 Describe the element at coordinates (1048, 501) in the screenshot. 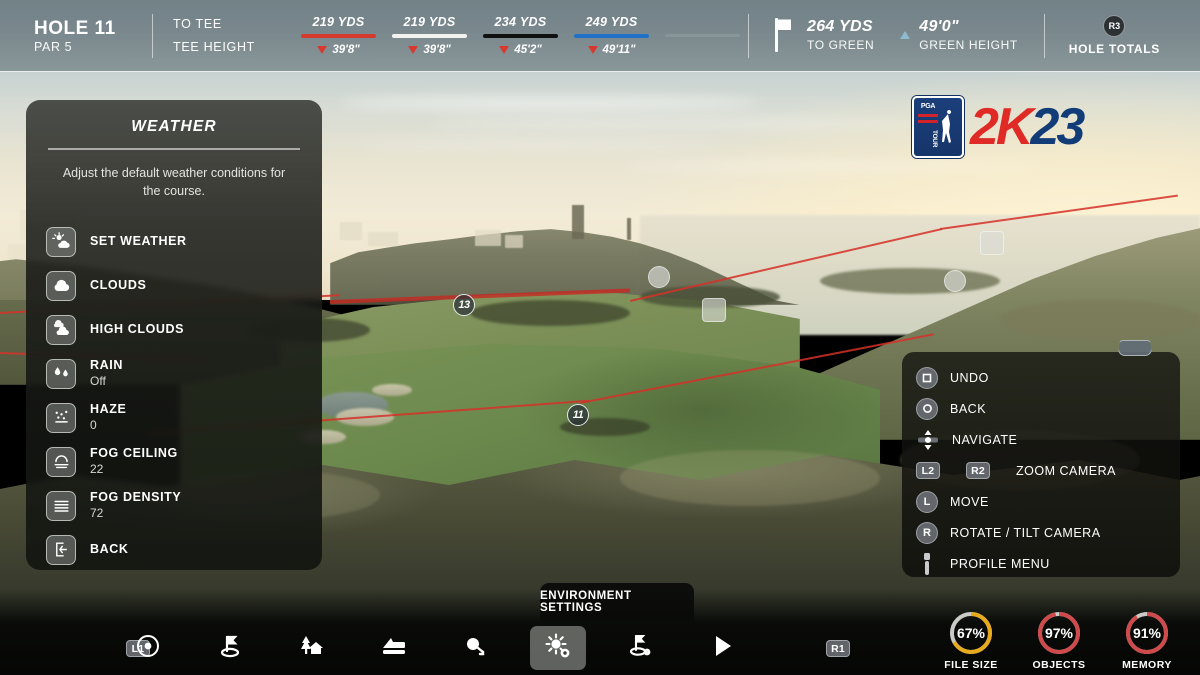

I see `control-hint-move: L MOVE` at that location.